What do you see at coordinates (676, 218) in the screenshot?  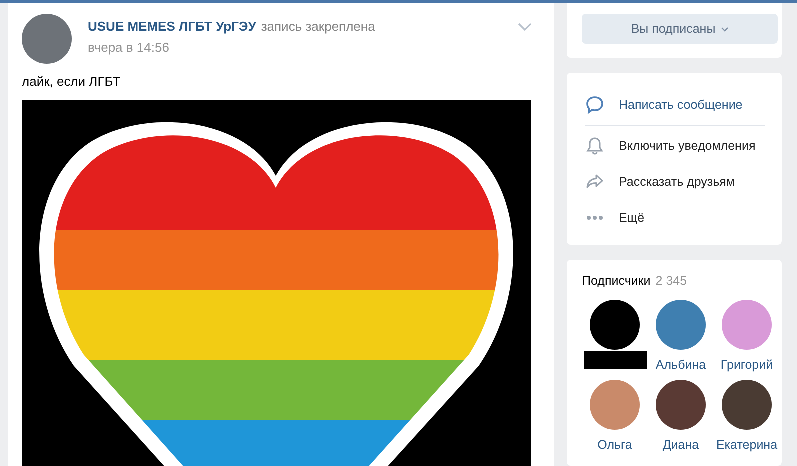 I see `action-link: Ещё` at bounding box center [676, 218].